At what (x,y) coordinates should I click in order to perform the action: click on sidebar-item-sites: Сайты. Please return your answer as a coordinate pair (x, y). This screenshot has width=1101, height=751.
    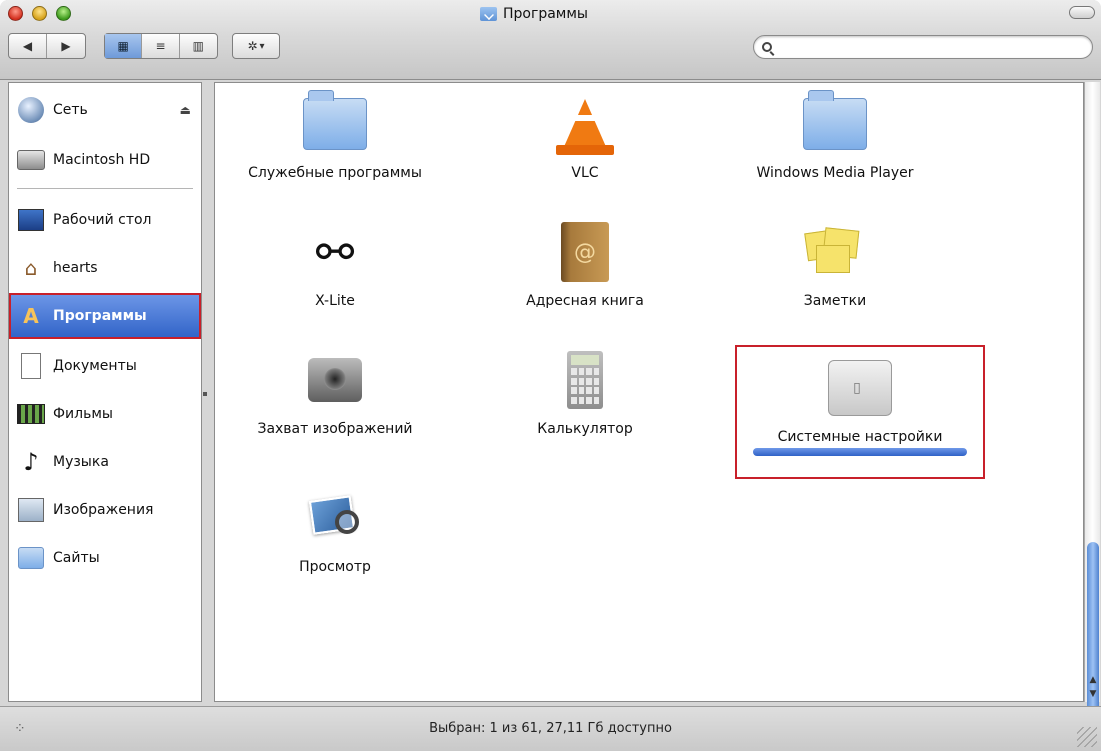
    Looking at the image, I should click on (105, 558).